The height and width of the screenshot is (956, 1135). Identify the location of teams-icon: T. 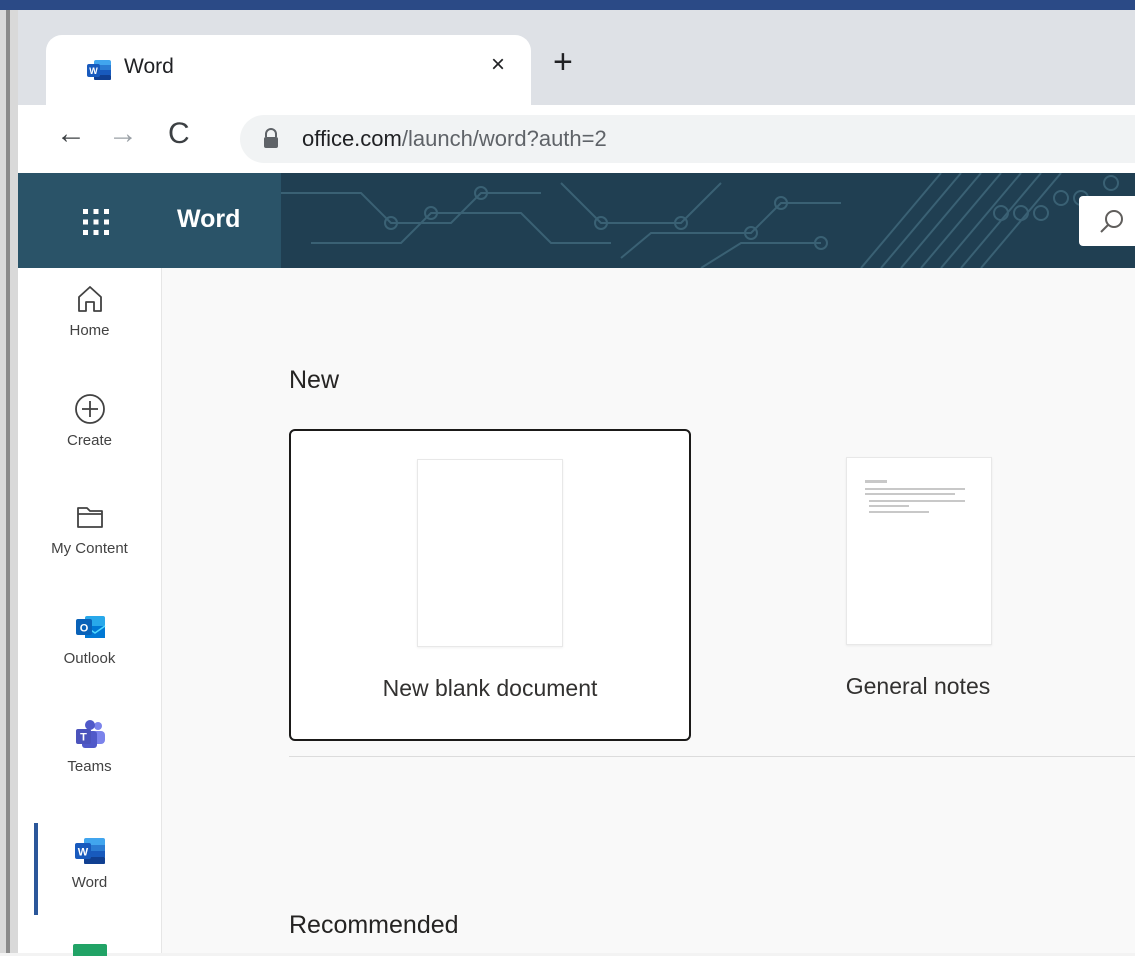
(90, 734).